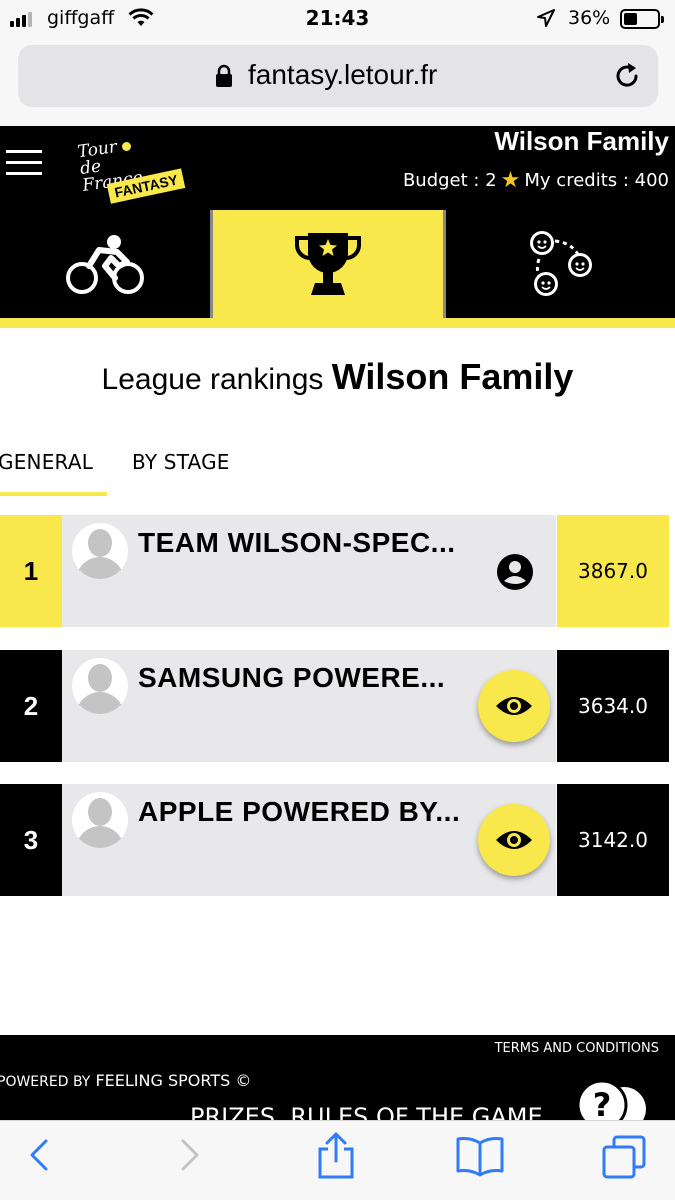 The width and height of the screenshot is (675, 1200). I want to click on reload-icon, so click(627, 76).